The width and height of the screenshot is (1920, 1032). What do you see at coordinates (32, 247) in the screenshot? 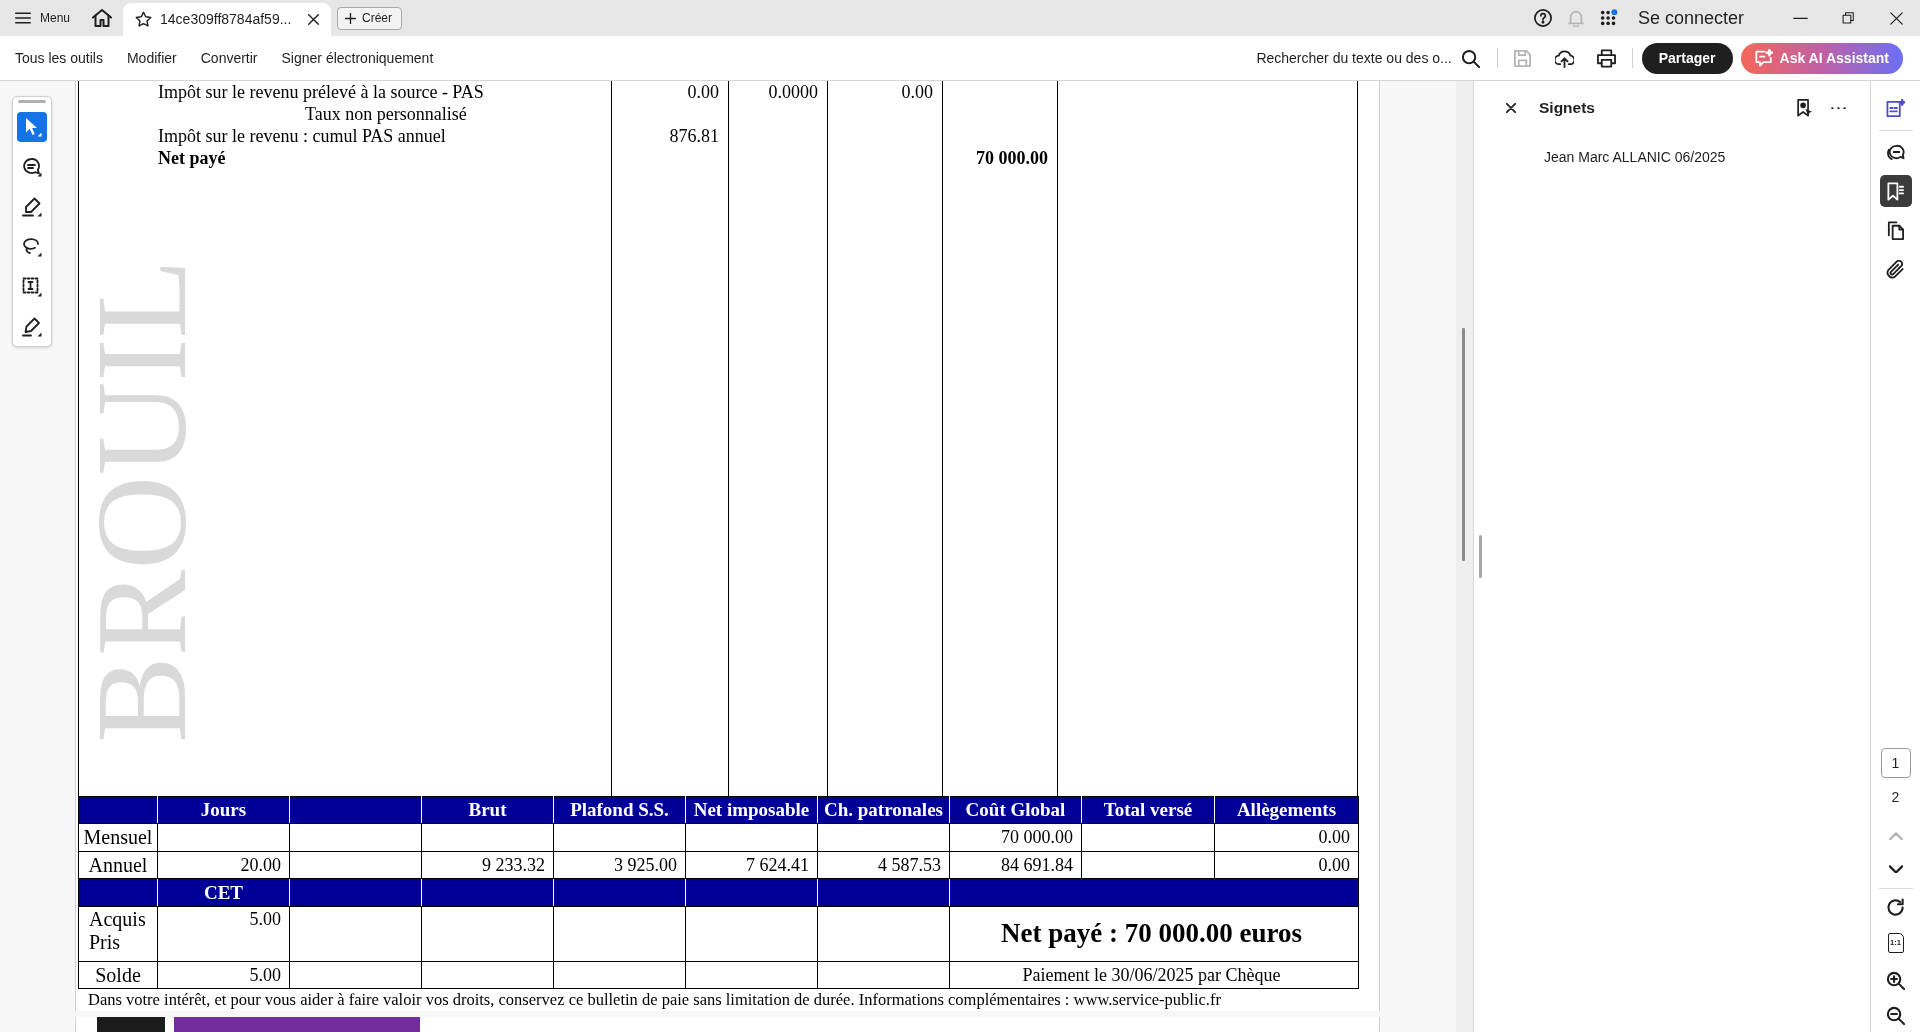
I see `lasso-icon` at bounding box center [32, 247].